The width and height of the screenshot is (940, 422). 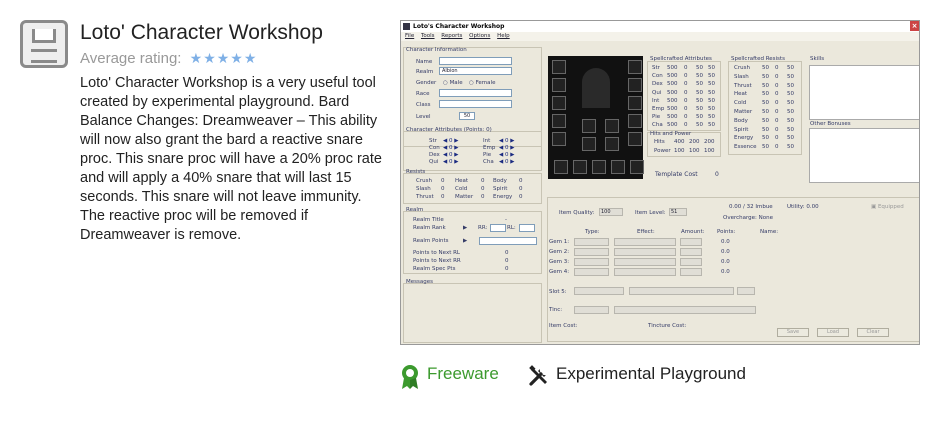 I want to click on attr-left-name: Qui, so click(x=434, y=162).